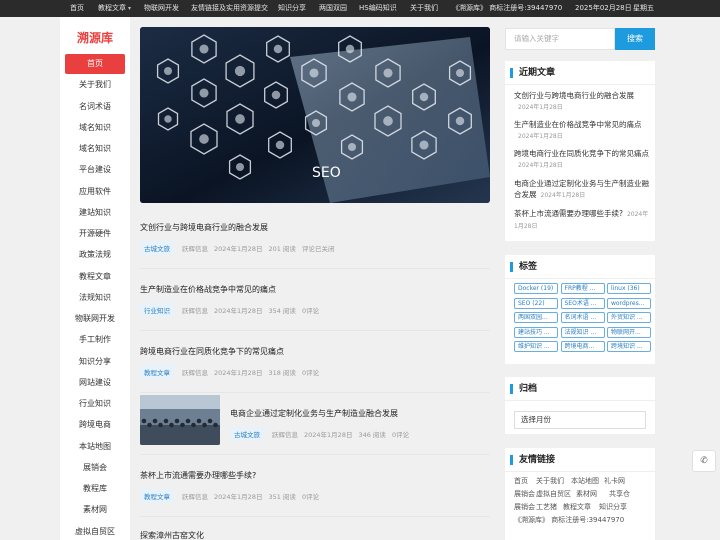 The image size is (720, 540). I want to click on recent-post-date: 2024年1月28日, so click(540, 165).